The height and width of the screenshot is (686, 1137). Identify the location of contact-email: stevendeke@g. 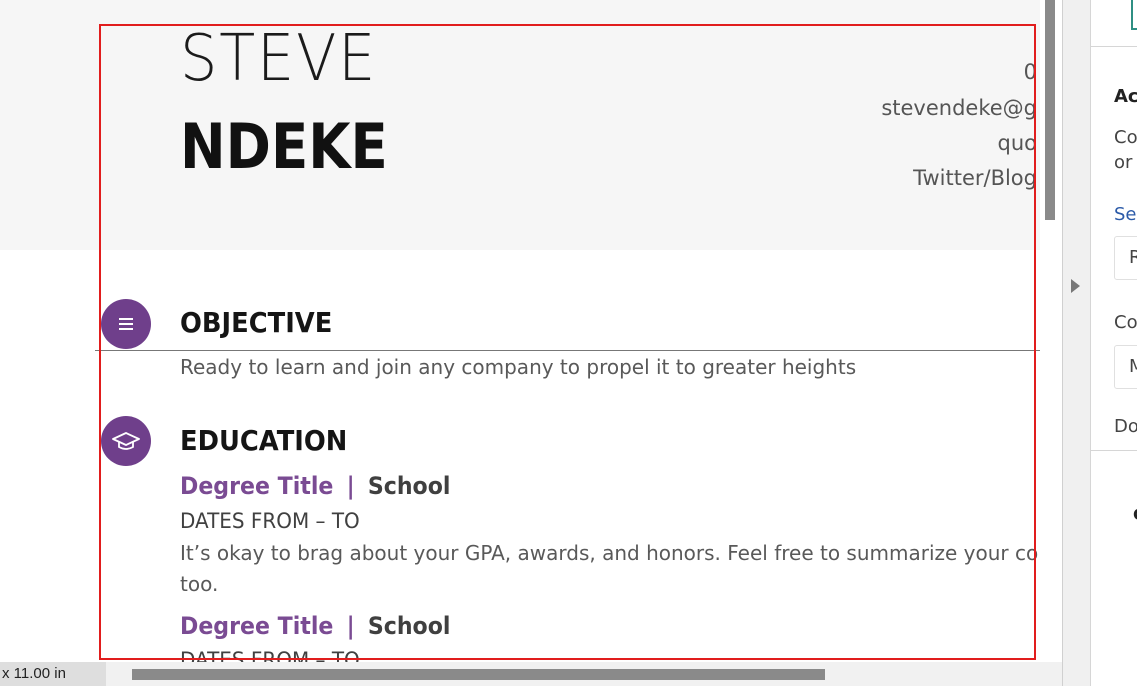
(887, 108).